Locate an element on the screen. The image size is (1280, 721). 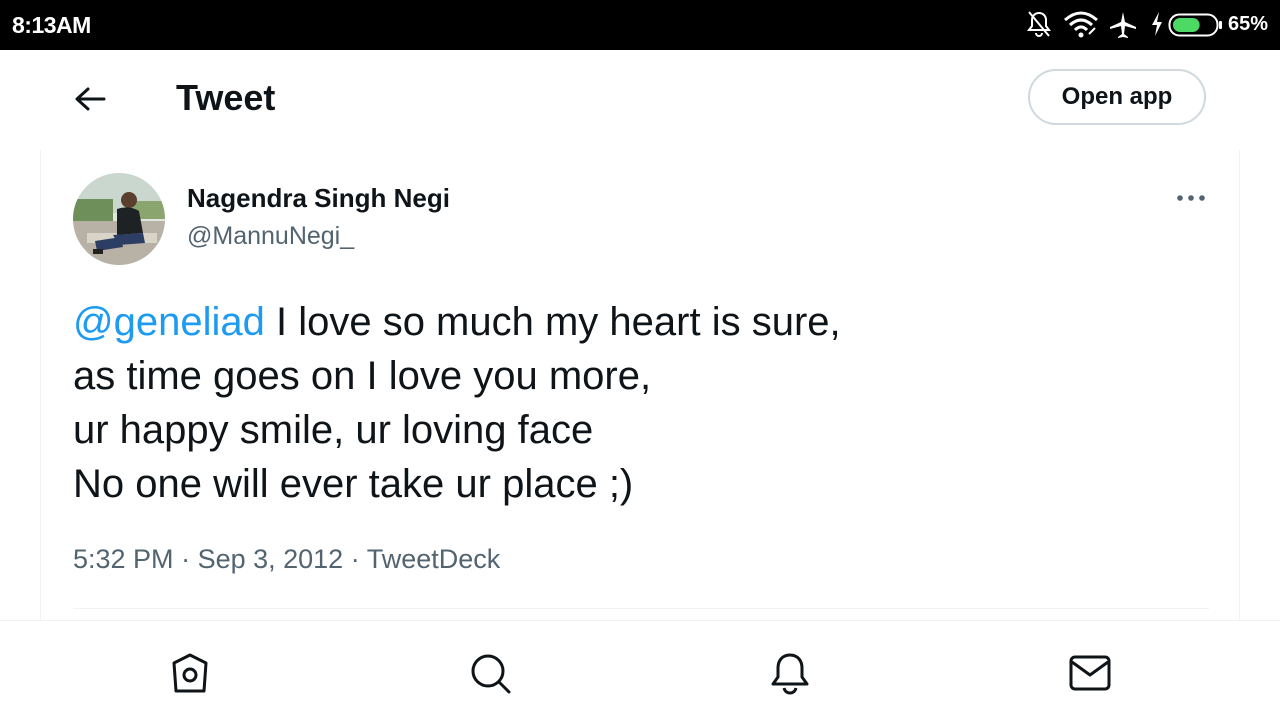
nav-search is located at coordinates (490, 673).